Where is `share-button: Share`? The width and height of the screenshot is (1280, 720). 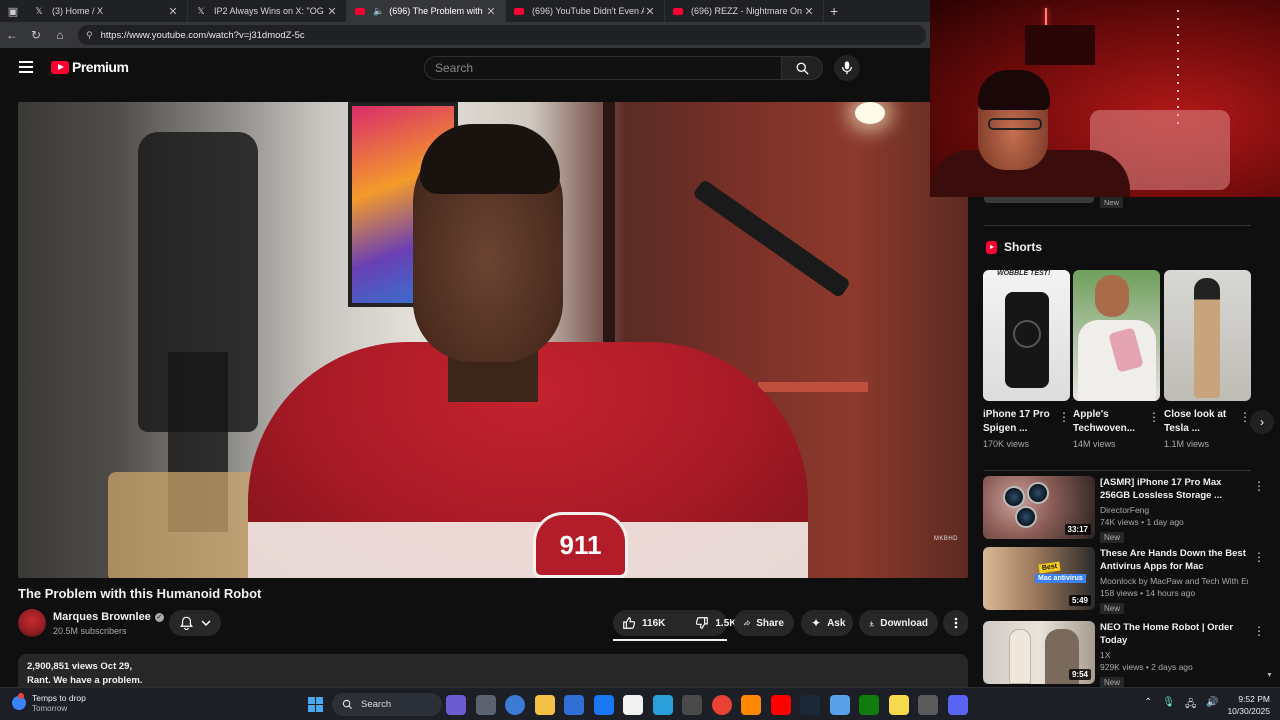 share-button: Share is located at coordinates (764, 623).